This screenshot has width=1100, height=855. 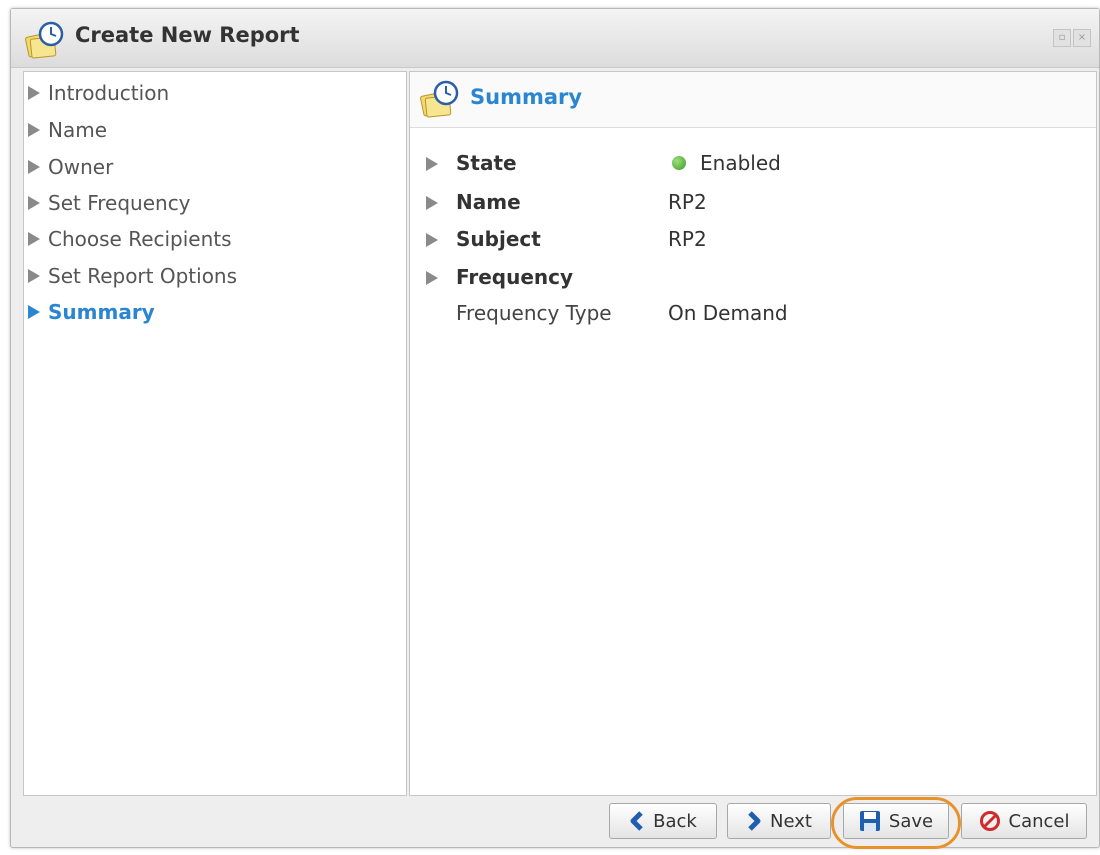 What do you see at coordinates (675, 821) in the screenshot?
I see `back-label: Back` at bounding box center [675, 821].